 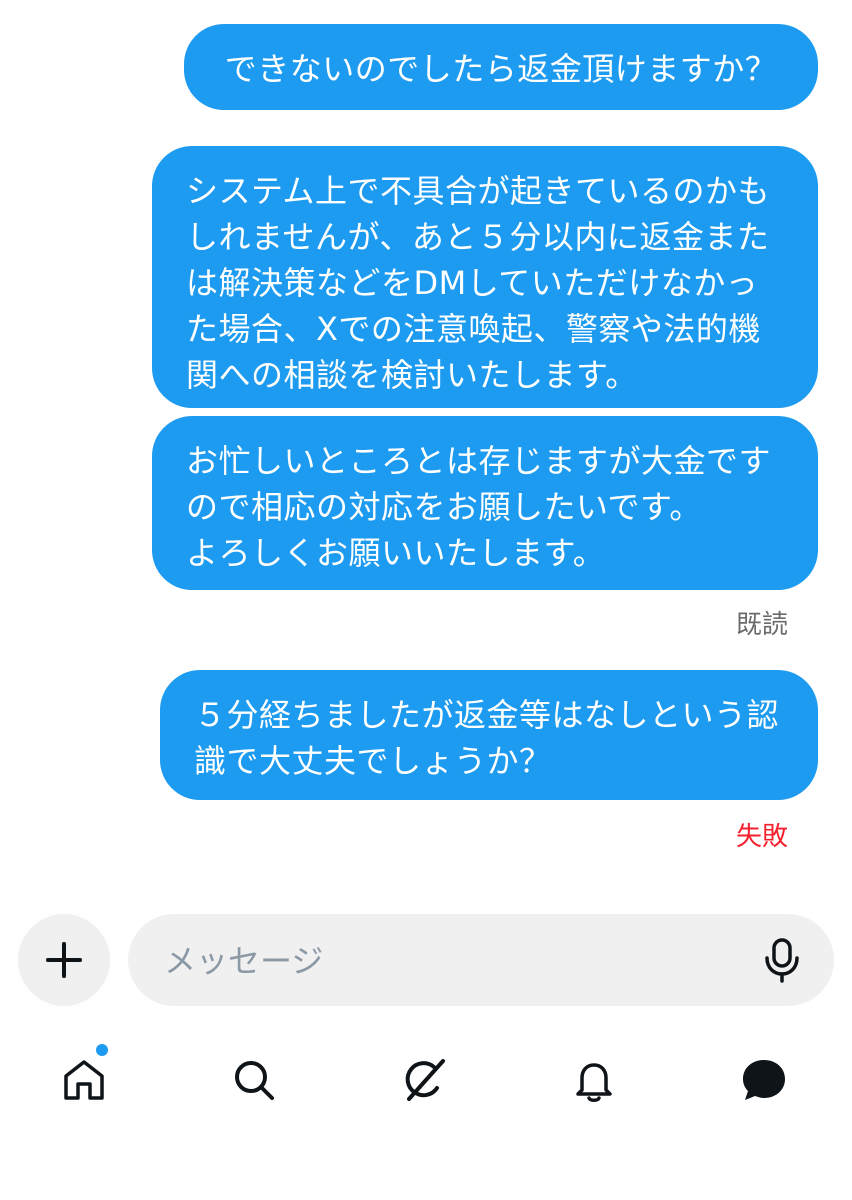 What do you see at coordinates (489, 735) in the screenshot?
I see `message-bubble: ５分経ちましたが返金等はなしという認 識で大丈夫でしょうか？` at bounding box center [489, 735].